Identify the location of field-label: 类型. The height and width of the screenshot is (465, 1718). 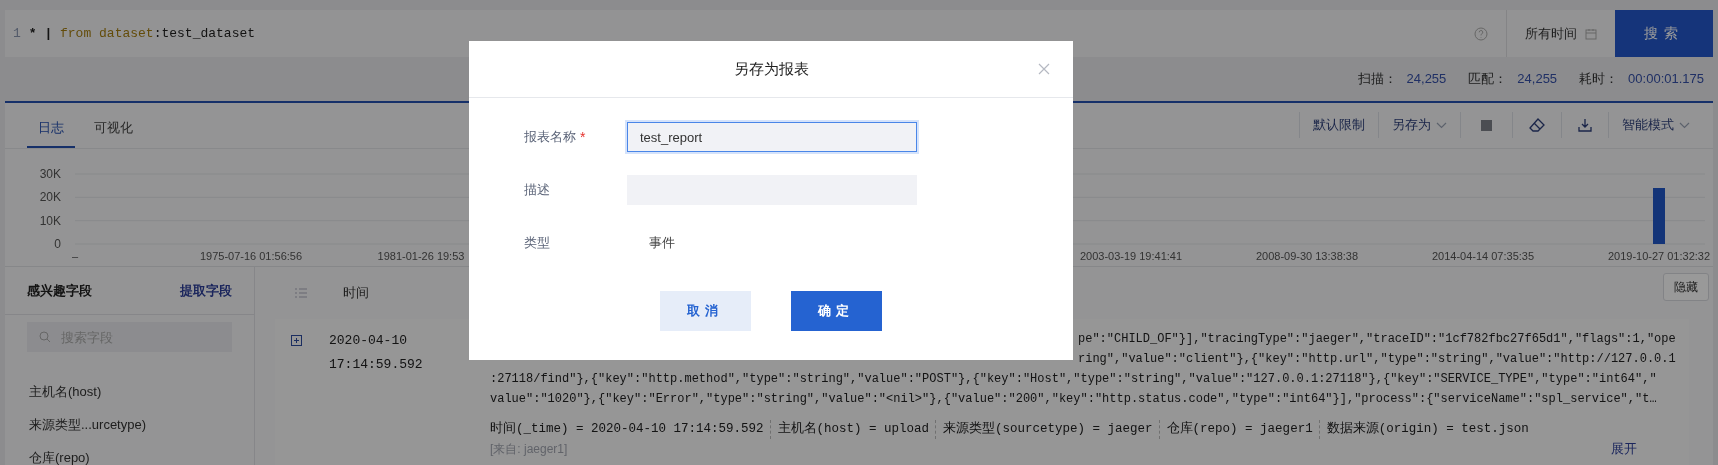
(537, 243).